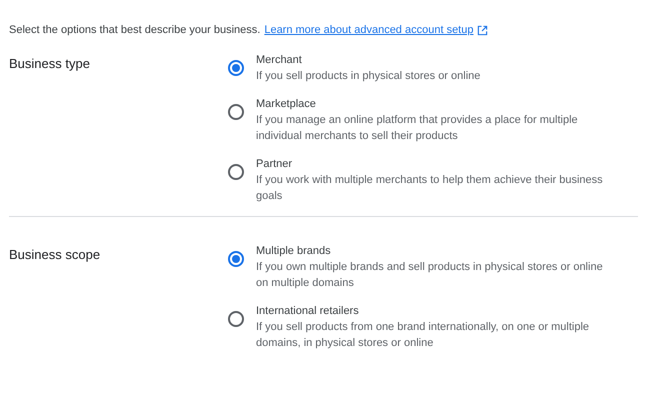  Describe the element at coordinates (294, 251) in the screenshot. I see `option-title: Multiple brands` at that location.